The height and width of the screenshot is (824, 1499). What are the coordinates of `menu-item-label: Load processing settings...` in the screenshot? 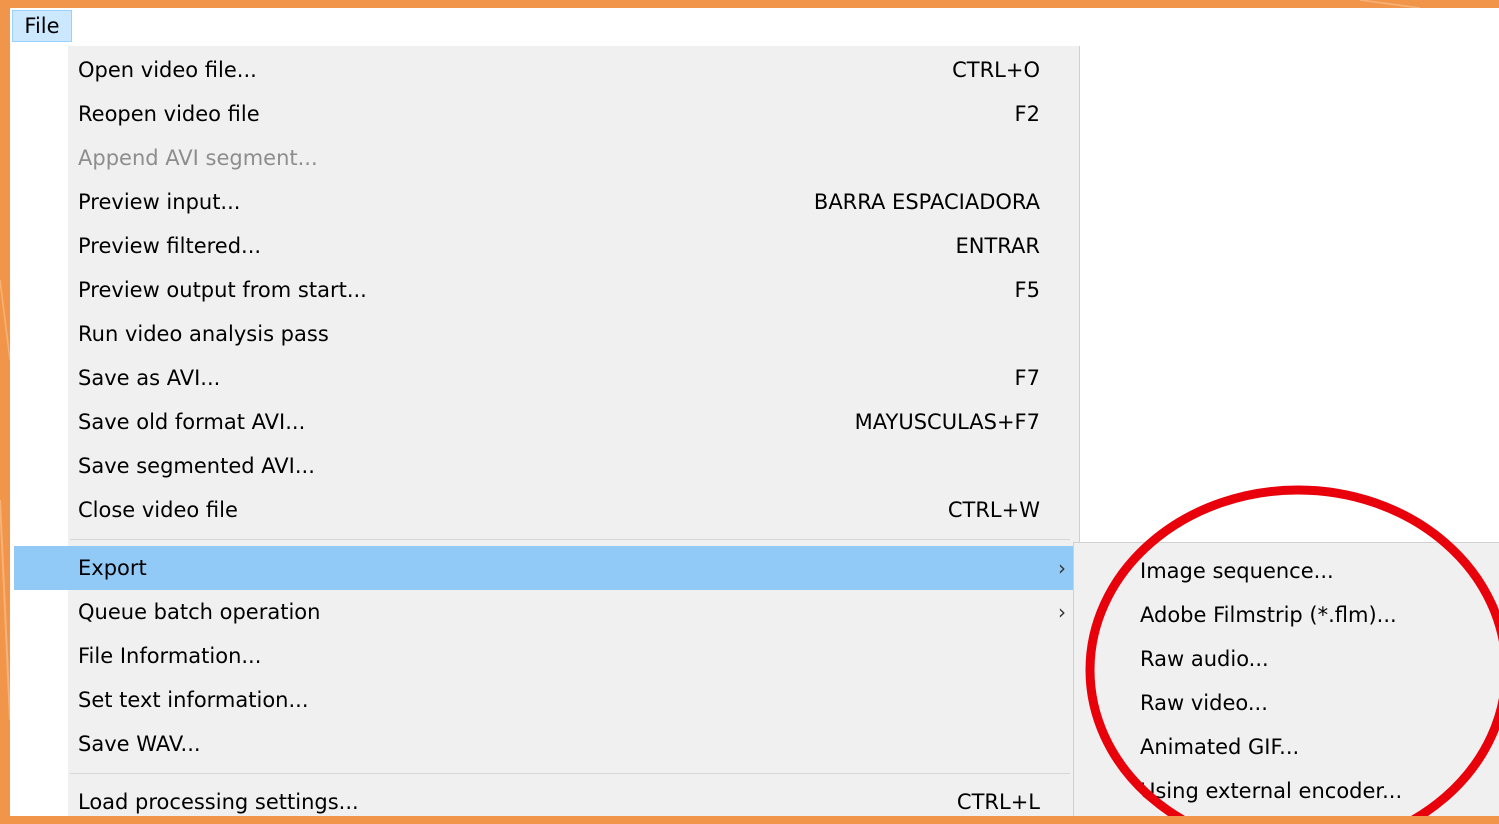 It's located at (218, 802).